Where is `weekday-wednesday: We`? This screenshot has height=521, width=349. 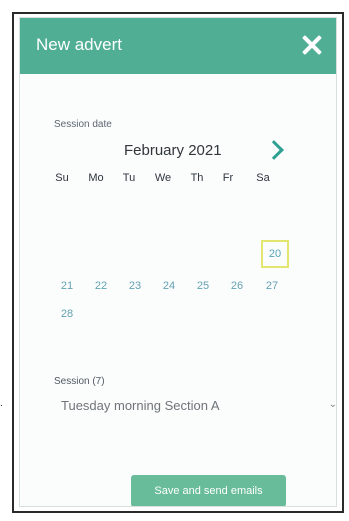 weekday-wednesday: We is located at coordinates (163, 178).